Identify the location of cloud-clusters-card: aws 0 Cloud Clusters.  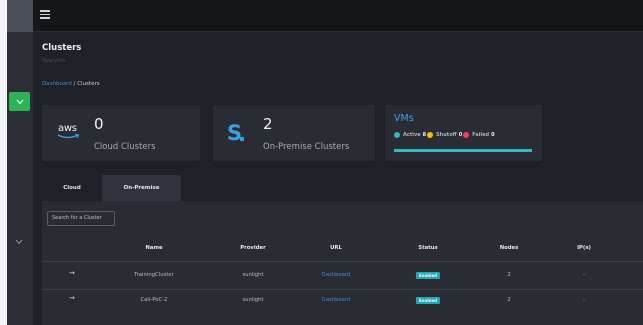
(121, 133).